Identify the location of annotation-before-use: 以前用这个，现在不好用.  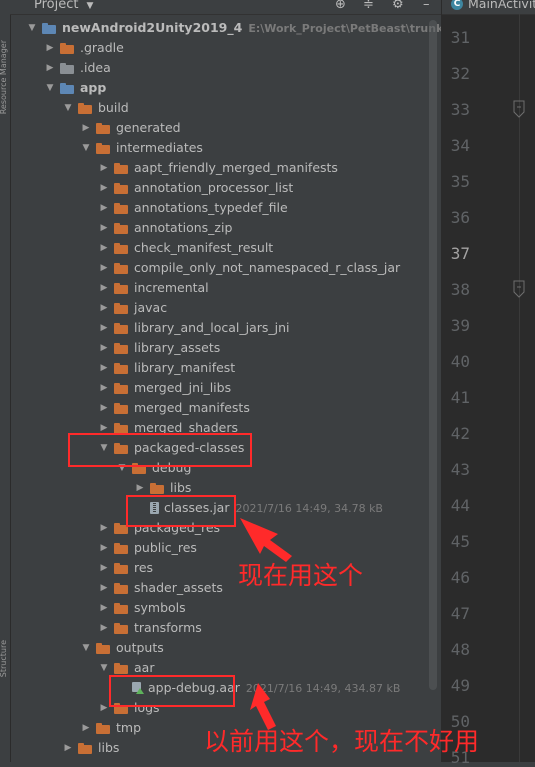
(342, 741).